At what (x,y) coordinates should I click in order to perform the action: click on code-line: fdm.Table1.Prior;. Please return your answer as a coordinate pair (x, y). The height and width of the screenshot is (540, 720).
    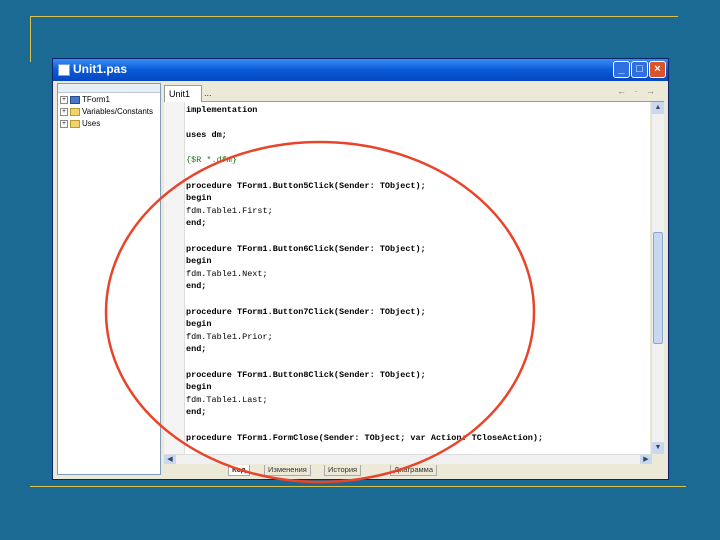
    Looking at the image, I should click on (229, 337).